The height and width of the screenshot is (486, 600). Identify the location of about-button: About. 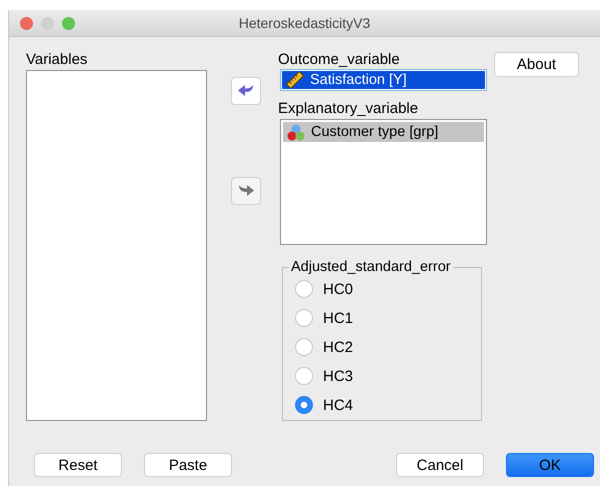
(536, 64).